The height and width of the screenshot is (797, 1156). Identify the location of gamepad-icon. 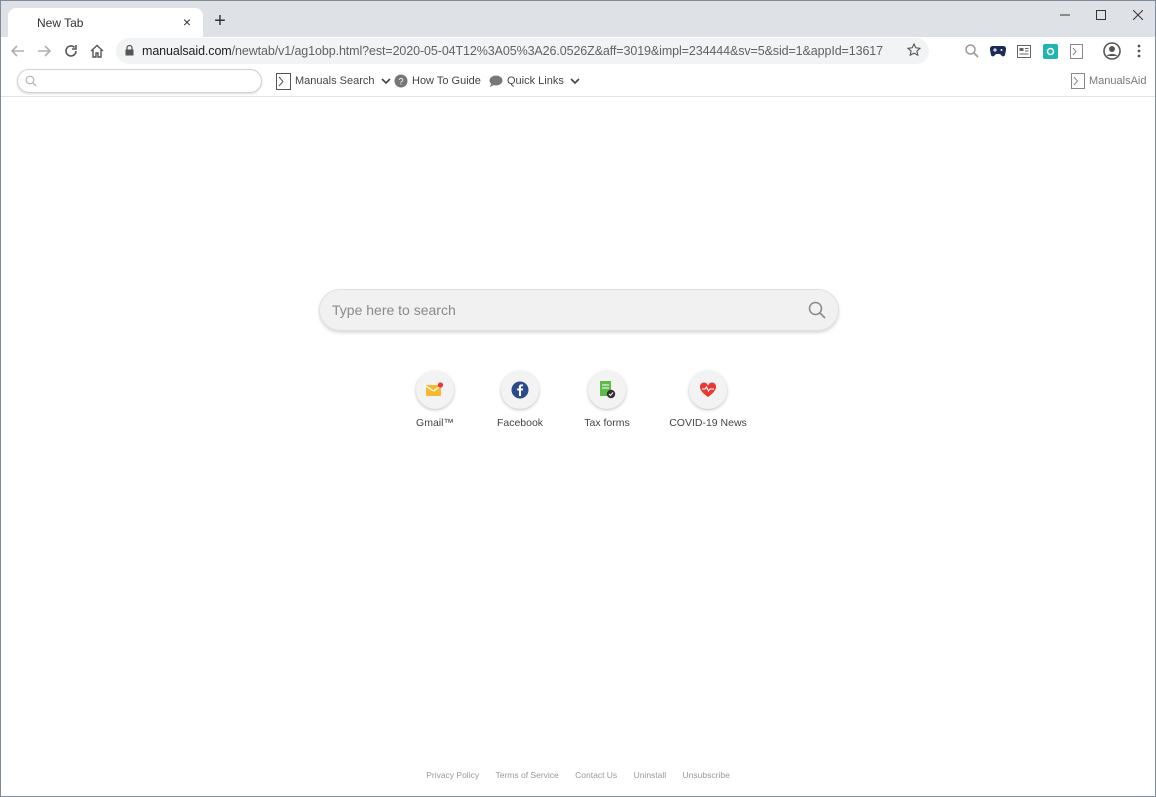
(998, 51).